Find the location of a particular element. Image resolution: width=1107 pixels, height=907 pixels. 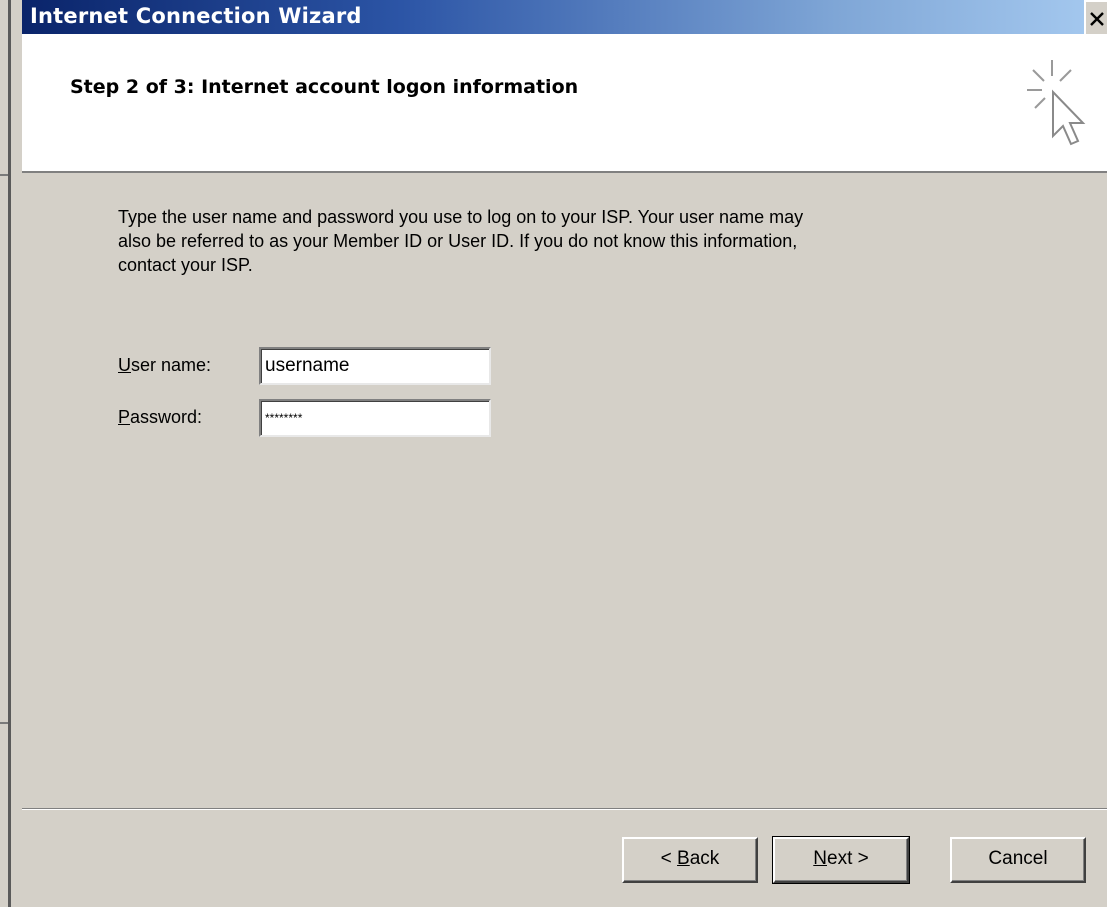

close-button is located at coordinates (1095, 17).